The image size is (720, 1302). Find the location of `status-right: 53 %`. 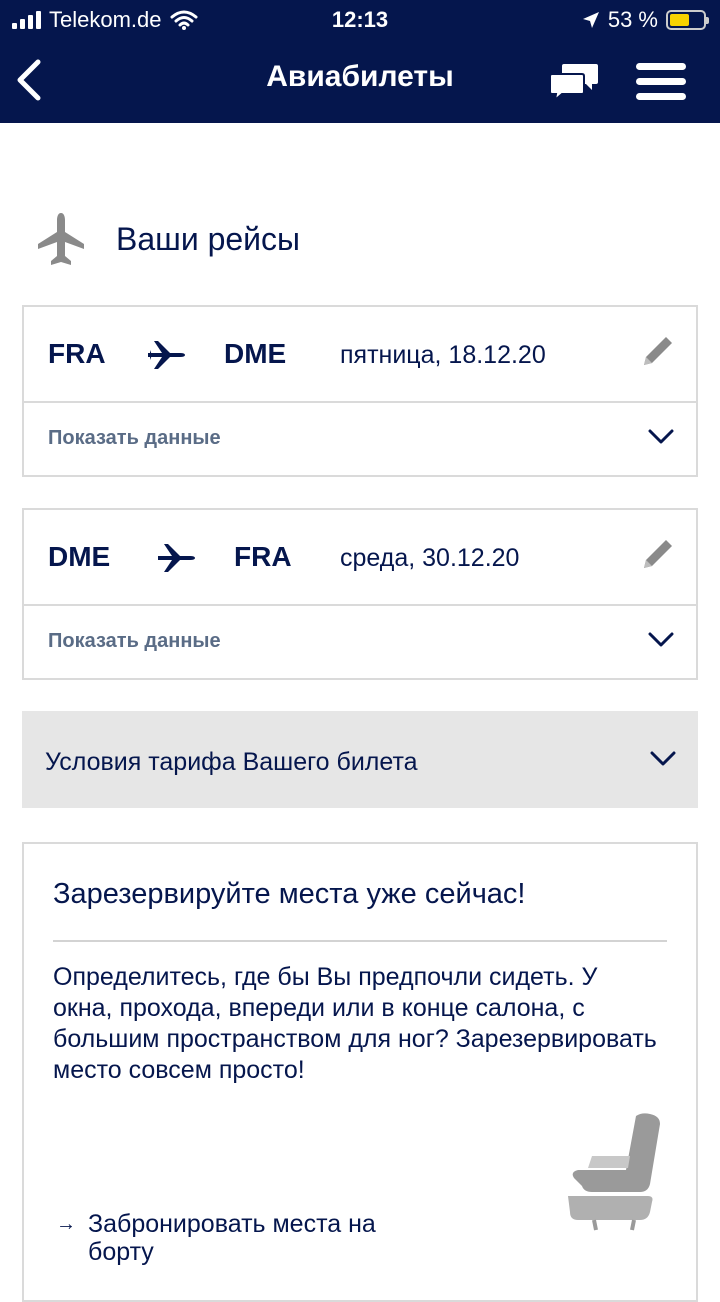

status-right: 53 % is located at coordinates (645, 20).